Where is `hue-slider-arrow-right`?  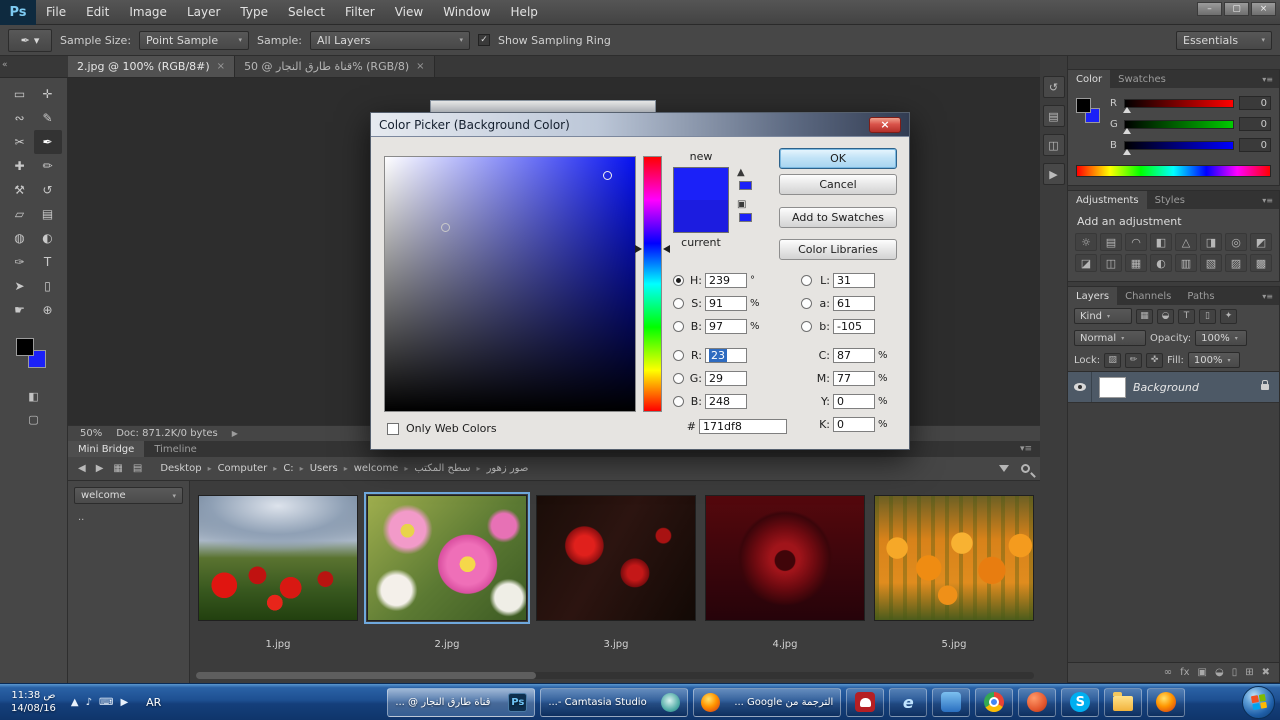
hue-slider-arrow-right is located at coordinates (666, 249).